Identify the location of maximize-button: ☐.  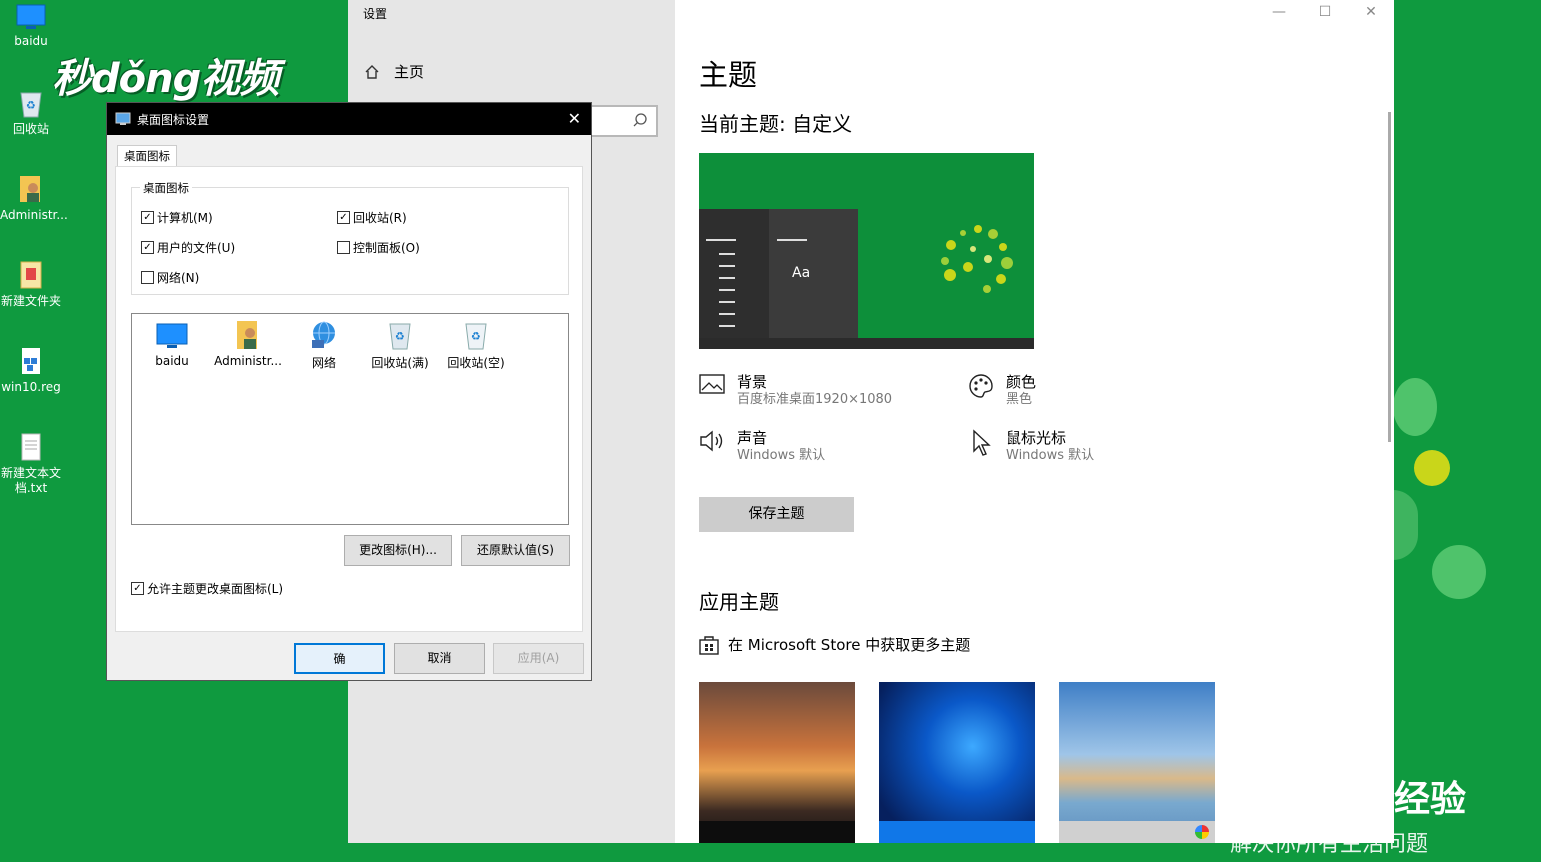
(1325, 12).